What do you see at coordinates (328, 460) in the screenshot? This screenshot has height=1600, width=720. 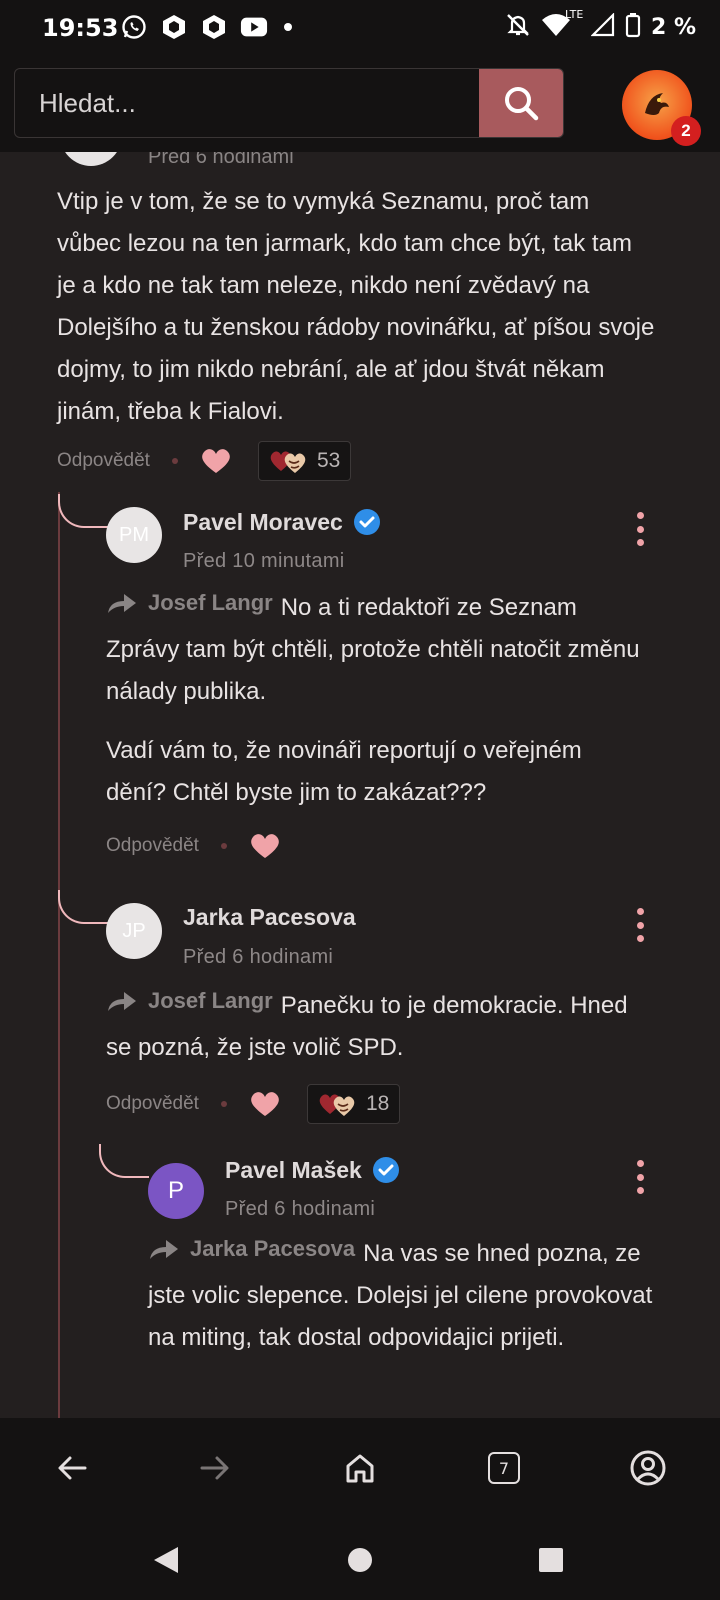 I see `reaction-count: 53` at bounding box center [328, 460].